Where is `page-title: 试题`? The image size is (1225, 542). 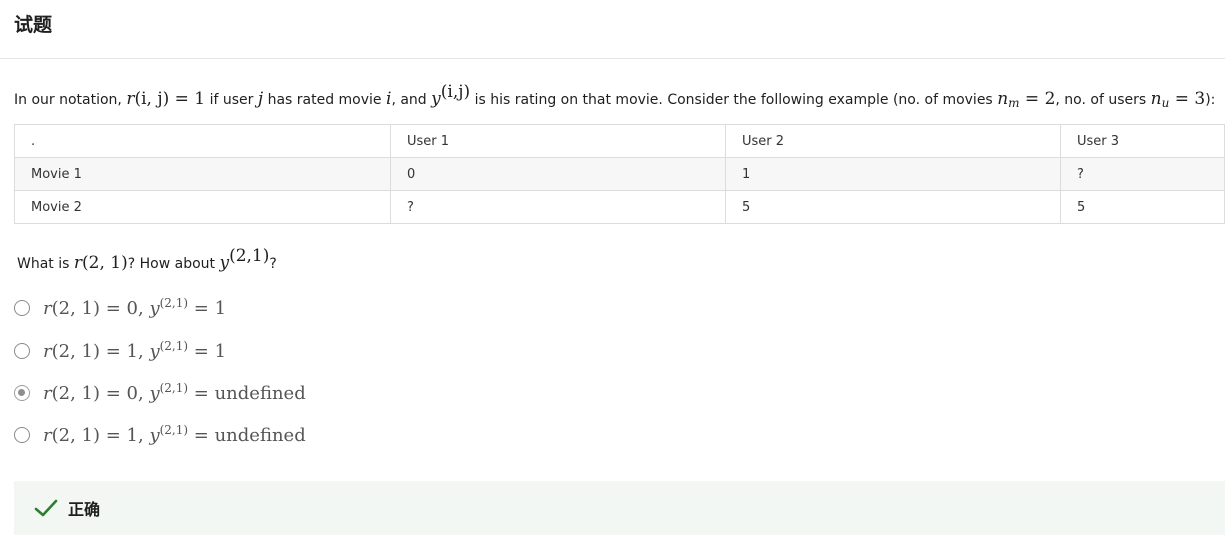
page-title: 试题 is located at coordinates (33, 25).